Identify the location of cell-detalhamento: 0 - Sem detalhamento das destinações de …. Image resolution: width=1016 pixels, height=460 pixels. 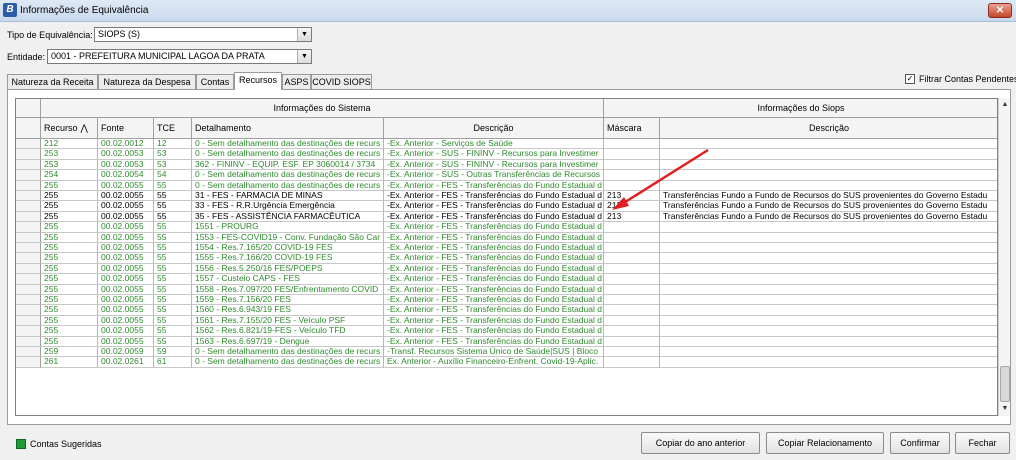
(288, 175).